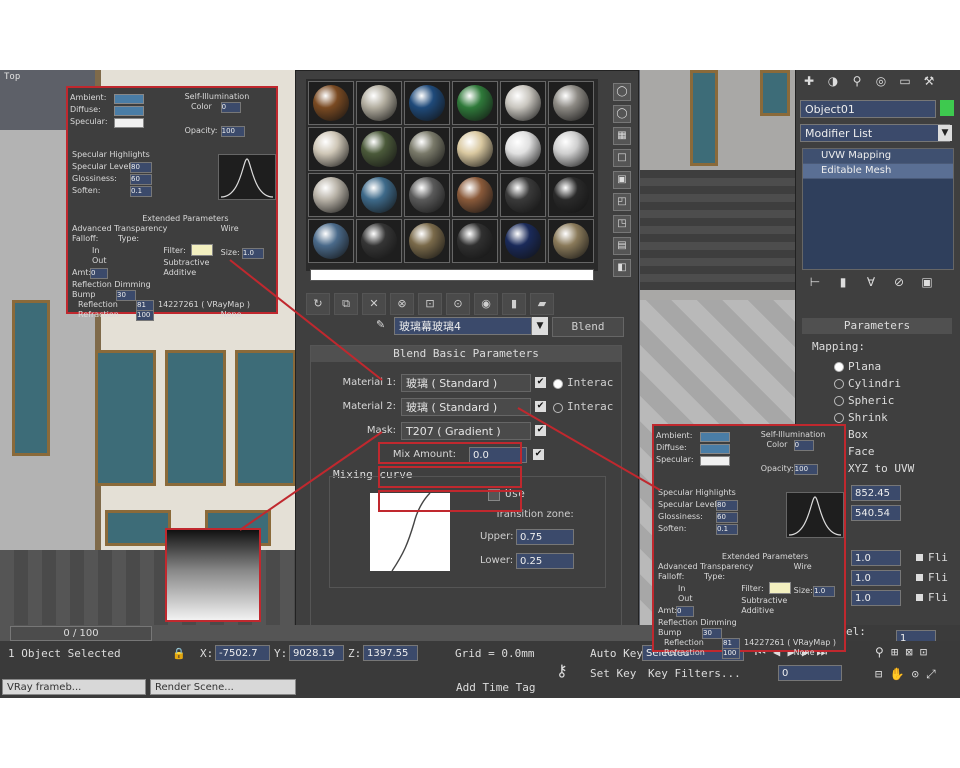 This screenshot has height=768, width=960. I want to click on side-tool-icon: ◯, so click(622, 114).